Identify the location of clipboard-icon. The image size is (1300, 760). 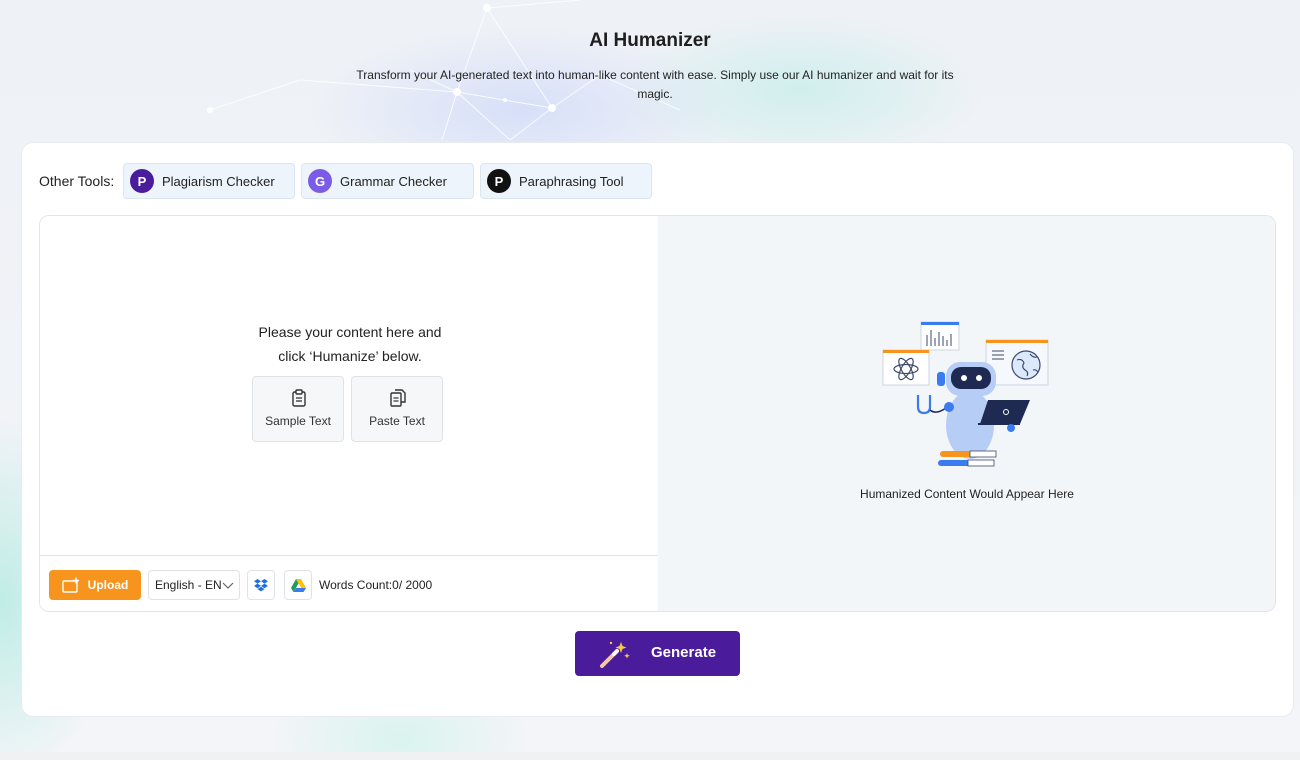
(299, 398).